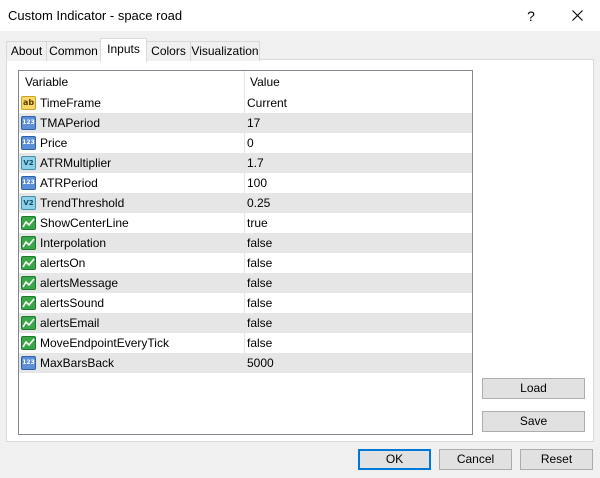 The width and height of the screenshot is (600, 478). I want to click on variable-cell: alertsSound, so click(132, 303).